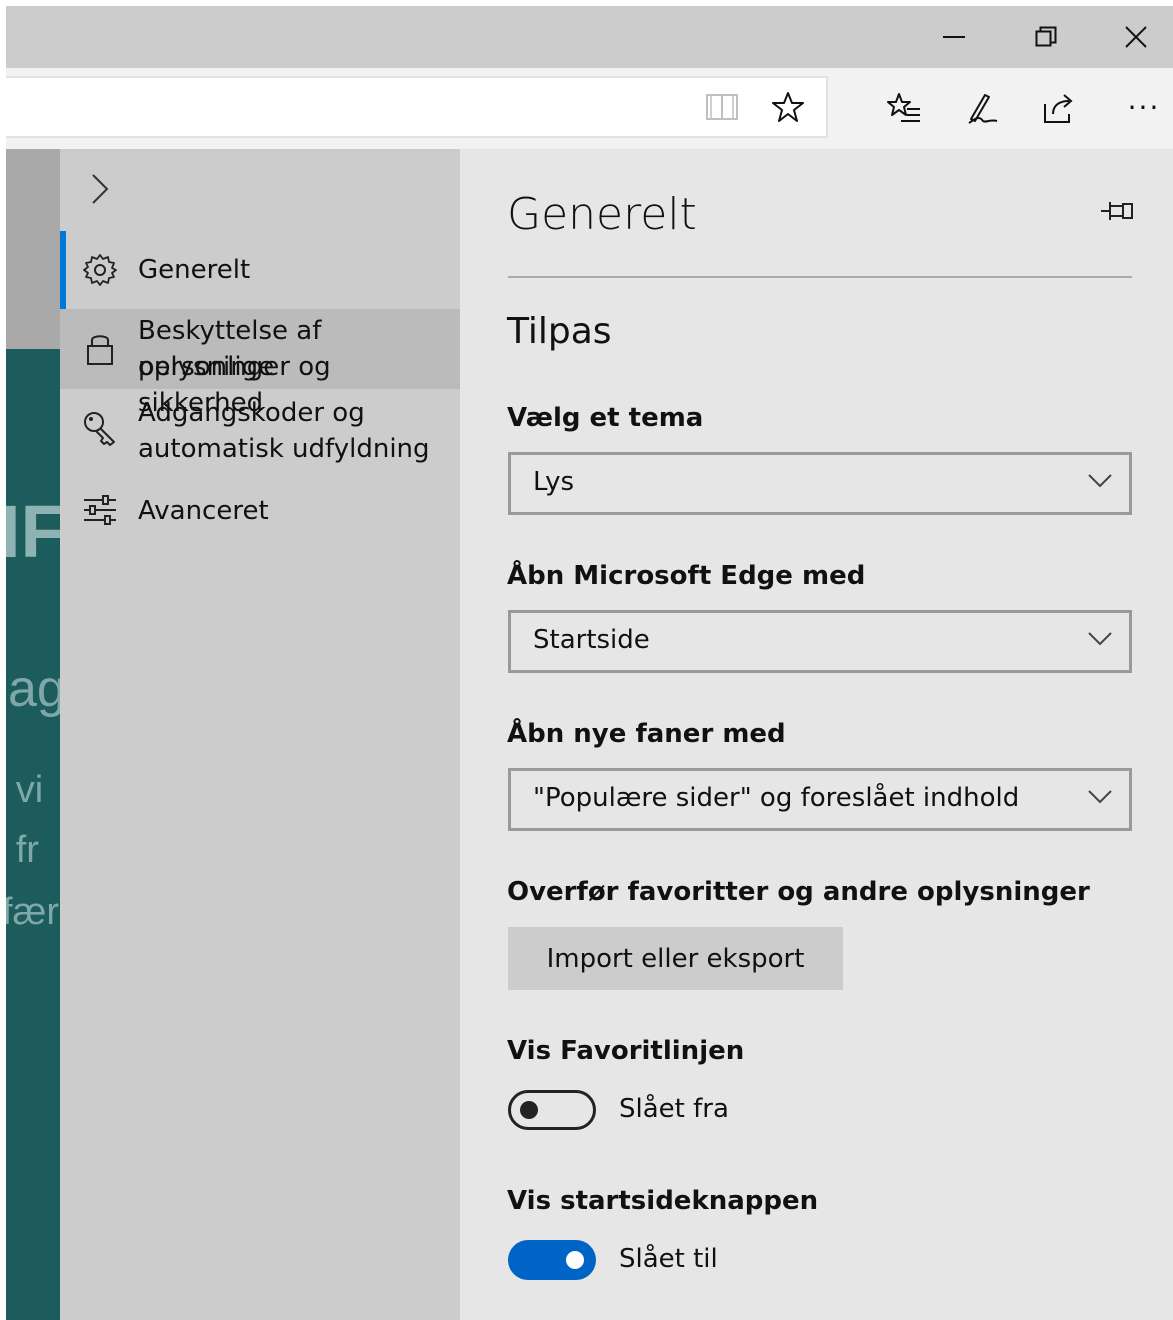 This screenshot has width=1173, height=1320. I want to click on web-note-button, so click(982, 108).